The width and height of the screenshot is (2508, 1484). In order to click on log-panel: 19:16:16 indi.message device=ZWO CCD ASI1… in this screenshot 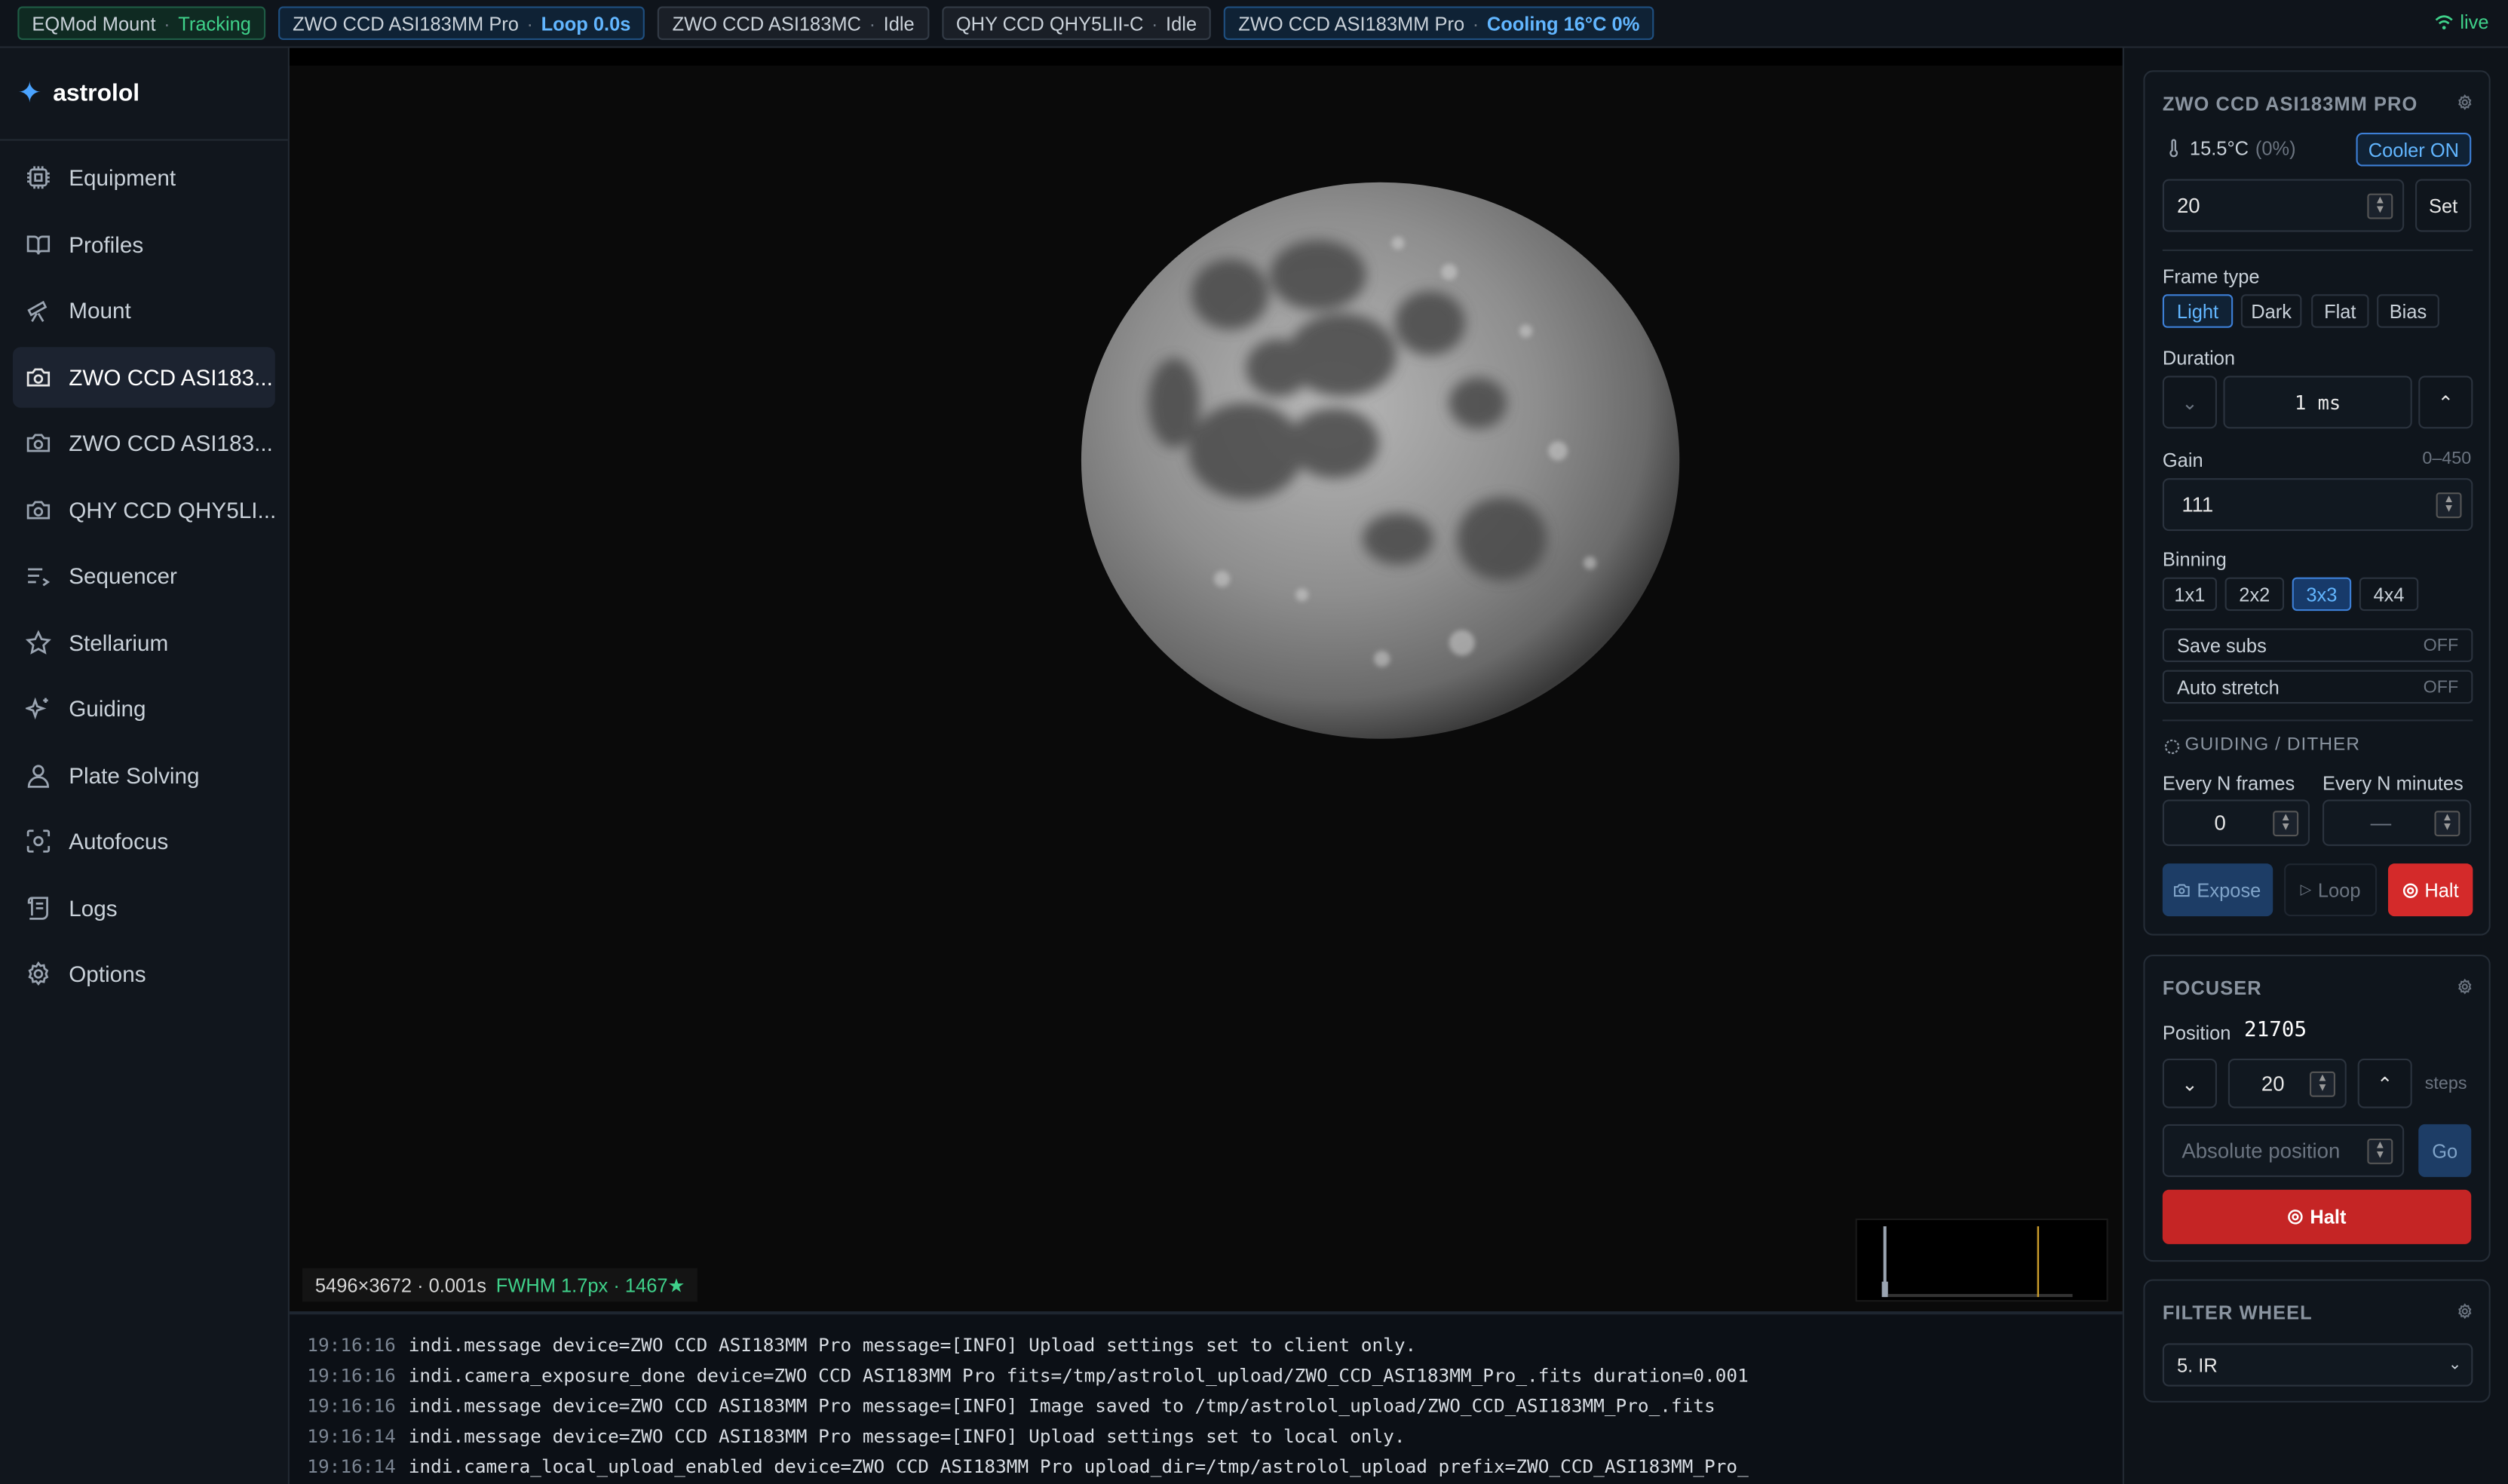, I will do `click(1206, 1397)`.